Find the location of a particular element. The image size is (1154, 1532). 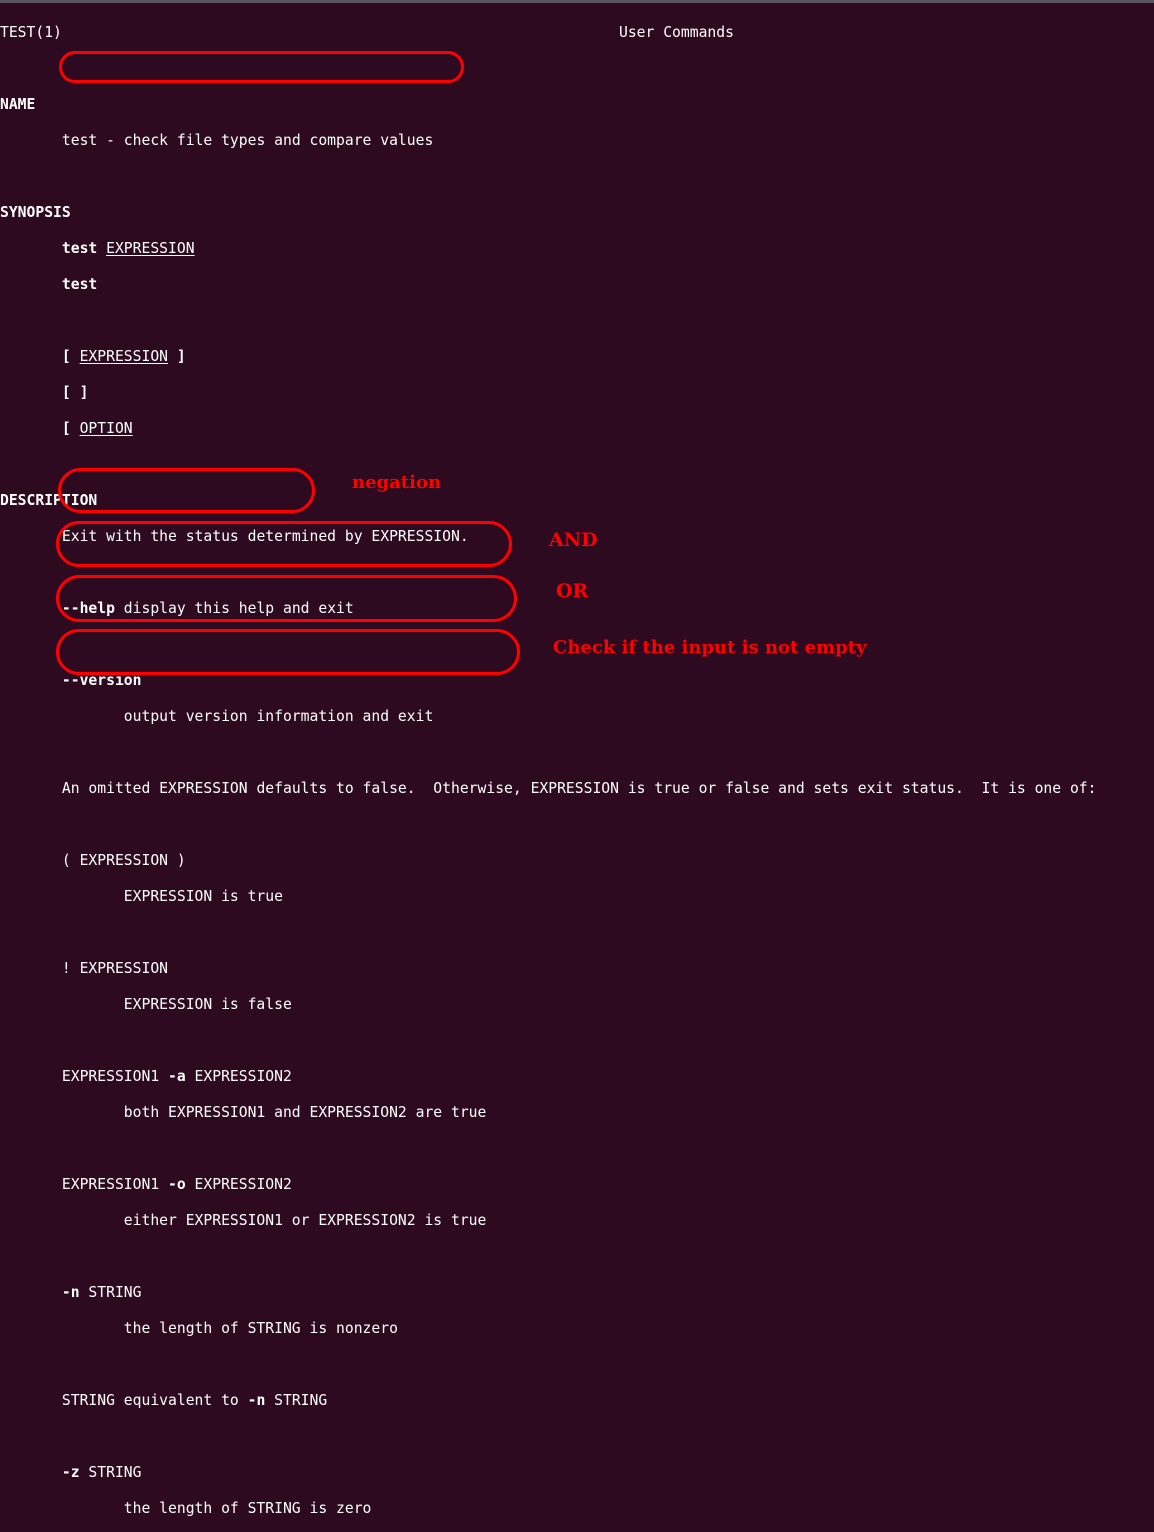

man-header-gap is located at coordinates (340, 32).